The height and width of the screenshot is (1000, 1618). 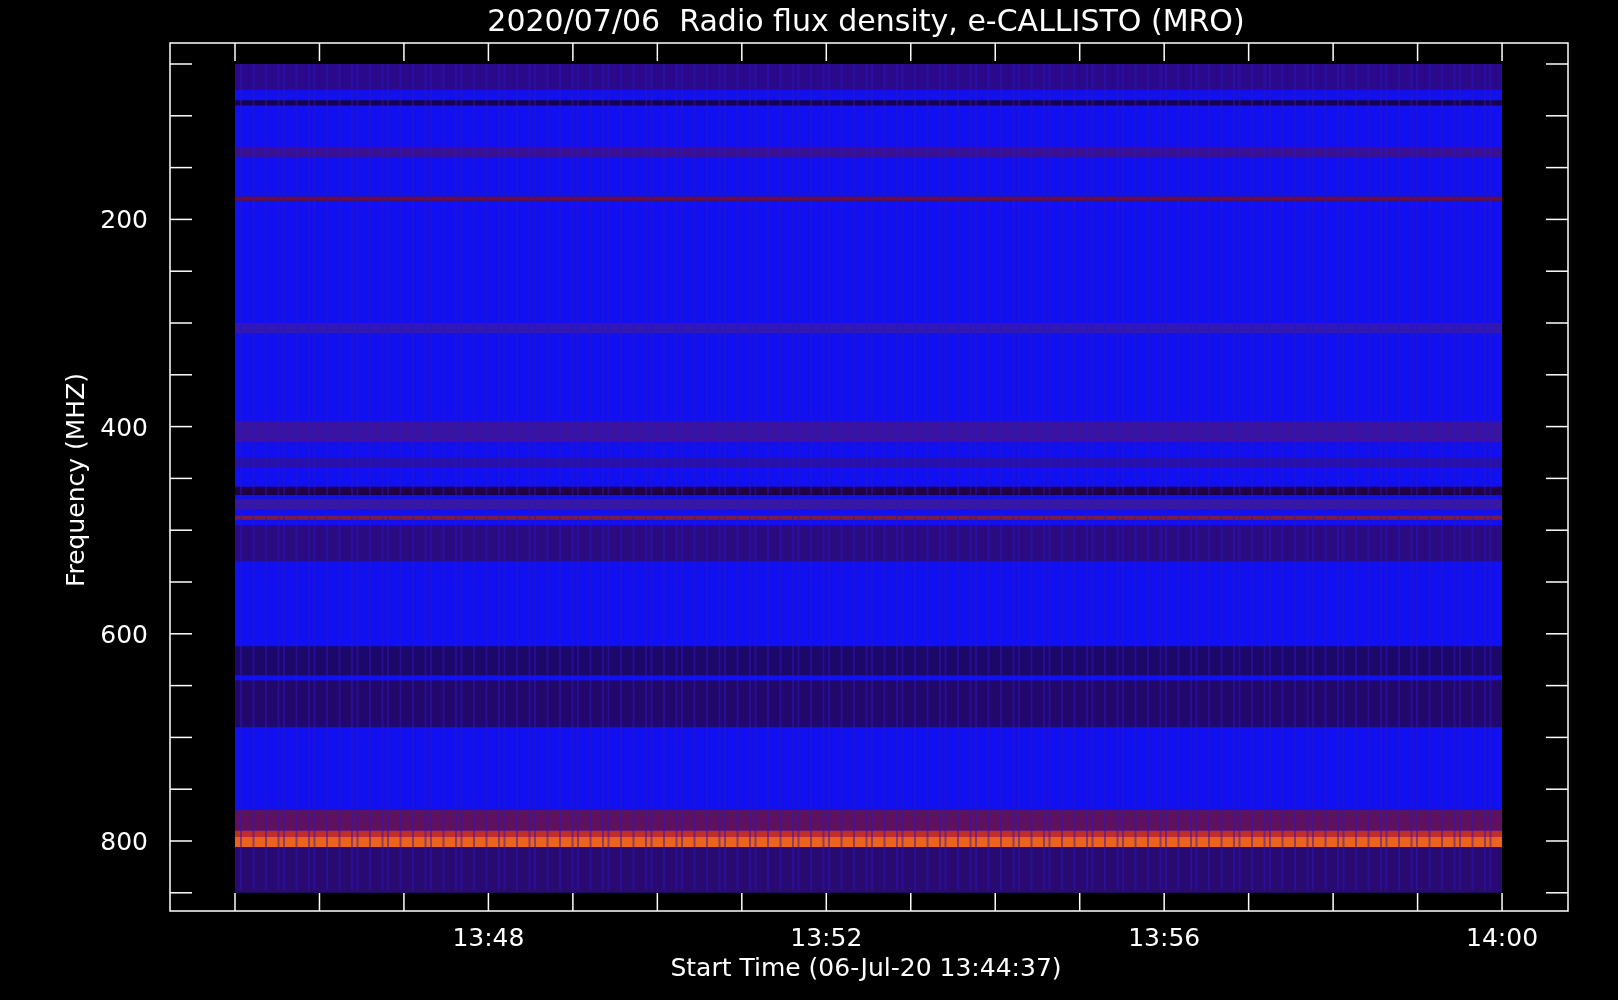 What do you see at coordinates (1164, 937) in the screenshot?
I see `x-tick-label: 13:56` at bounding box center [1164, 937].